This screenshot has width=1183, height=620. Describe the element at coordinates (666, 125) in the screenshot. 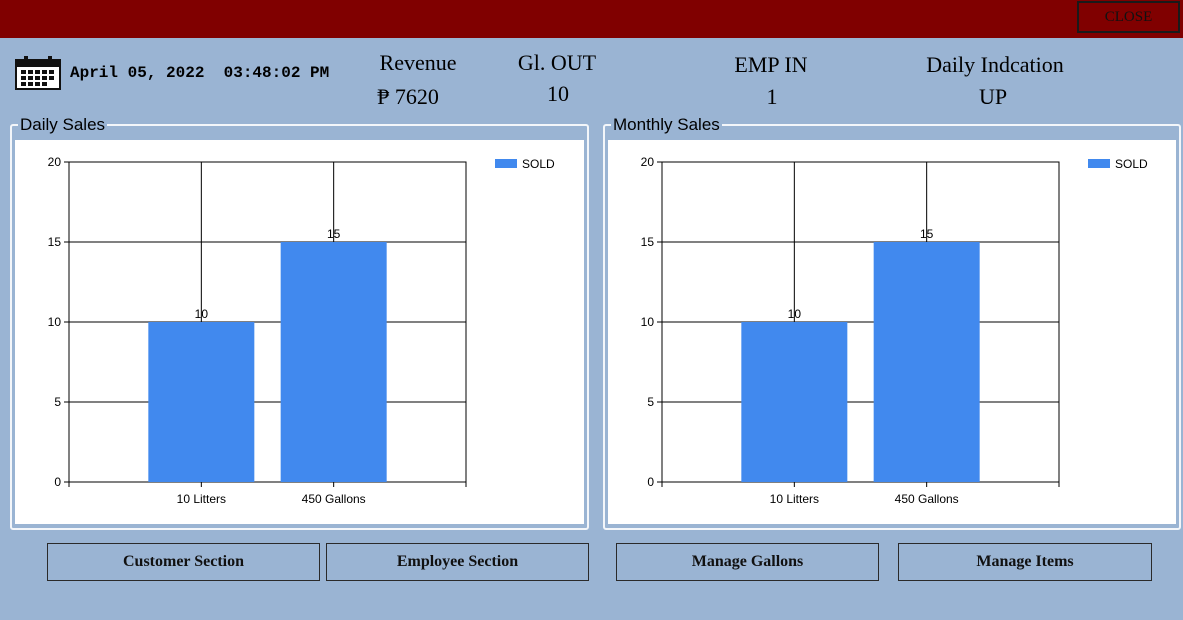

I see `monthly-sales-title: Monthly Sales` at that location.